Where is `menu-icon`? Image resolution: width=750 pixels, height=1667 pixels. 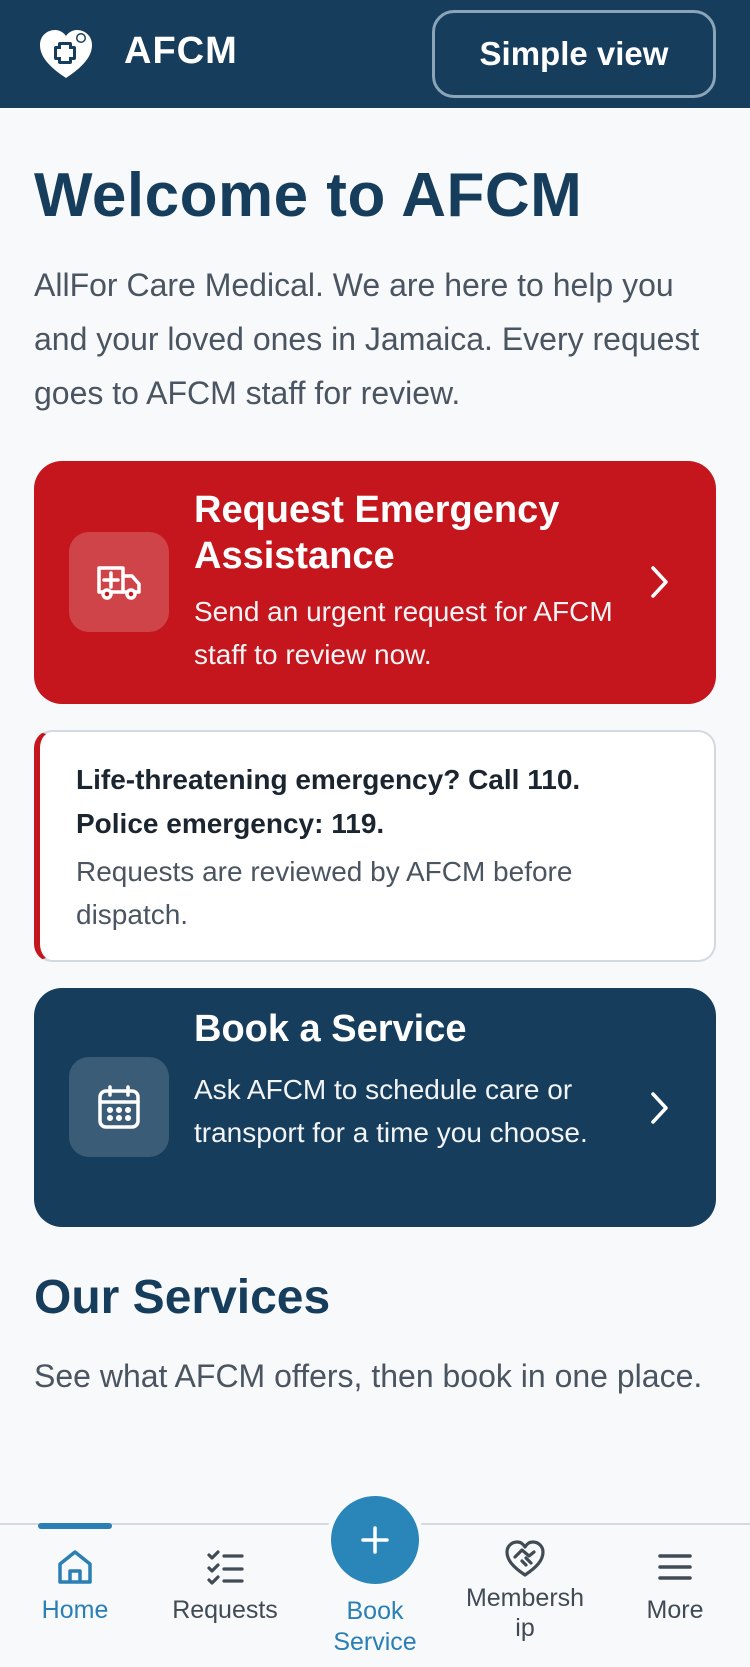
menu-icon is located at coordinates (675, 1567).